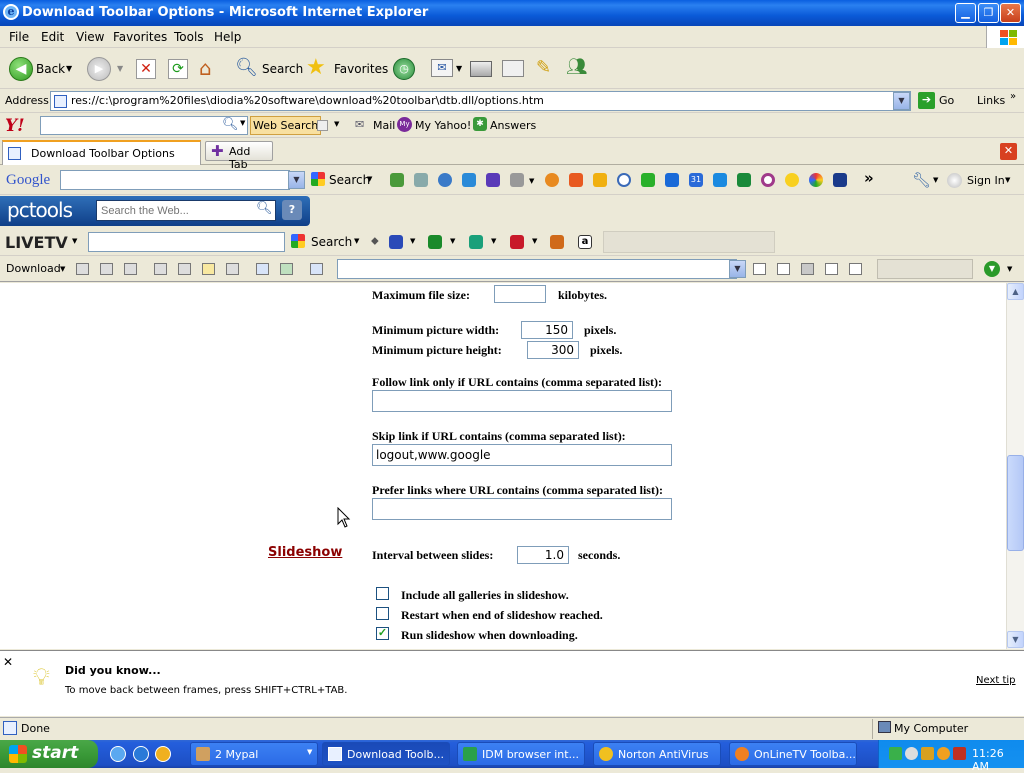 The height and width of the screenshot is (773, 1024). Describe the element at coordinates (998, 760) in the screenshot. I see `tray-clock: 11:26 AM` at that location.